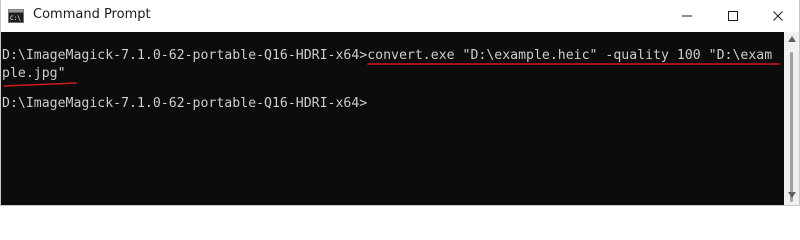  Describe the element at coordinates (92, 14) in the screenshot. I see `window-title: Command Prompt` at that location.